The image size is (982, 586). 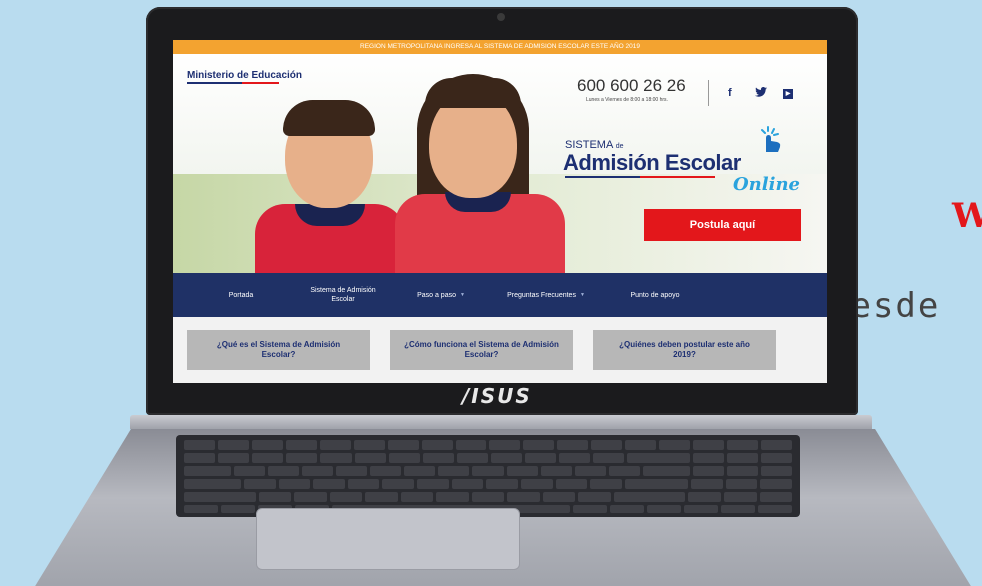 I want to click on nav-item-portada: Portada, so click(x=241, y=295).